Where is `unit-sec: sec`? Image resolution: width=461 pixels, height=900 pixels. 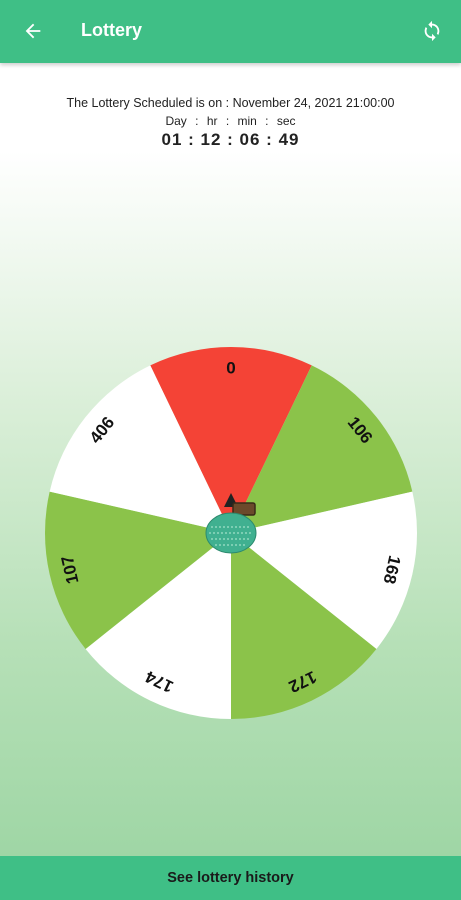
unit-sec: sec is located at coordinates (286, 121).